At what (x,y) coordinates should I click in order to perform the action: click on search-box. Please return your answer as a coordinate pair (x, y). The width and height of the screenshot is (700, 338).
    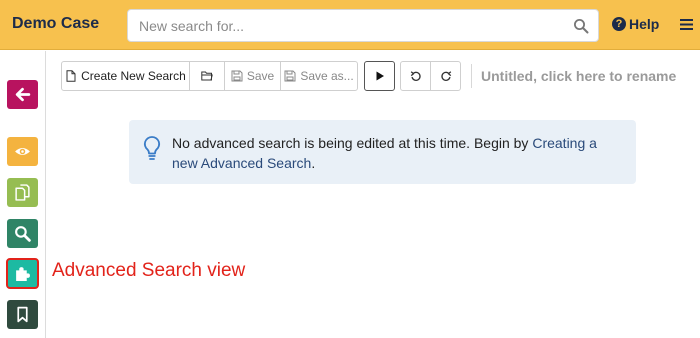
    Looking at the image, I should click on (363, 25).